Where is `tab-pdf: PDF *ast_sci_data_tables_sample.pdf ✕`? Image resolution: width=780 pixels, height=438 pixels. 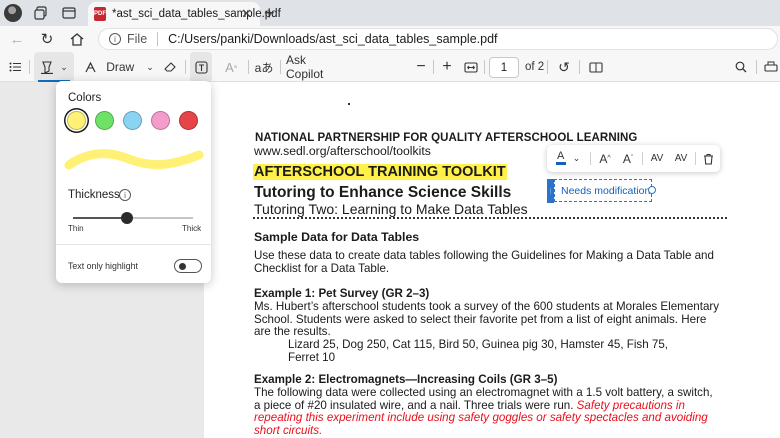 tab-pdf: PDF *ast_sci_data_tables_sample.pdf ✕ is located at coordinates (184, 14).